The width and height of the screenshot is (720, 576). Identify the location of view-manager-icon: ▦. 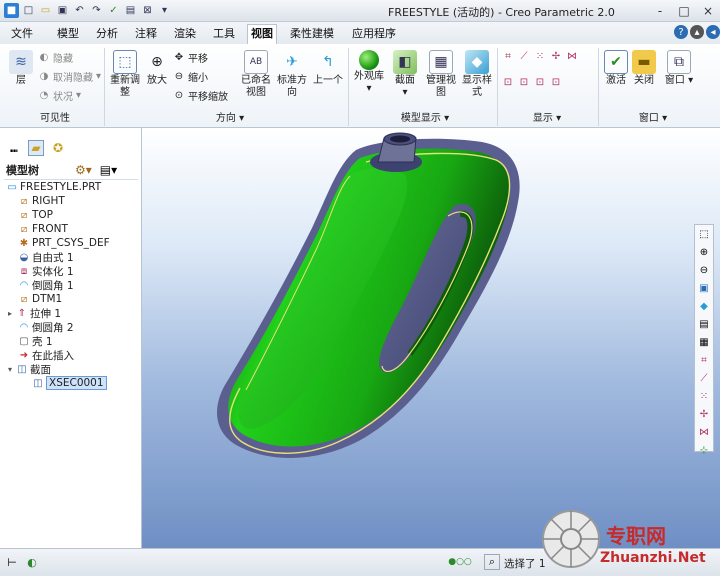
(704, 342).